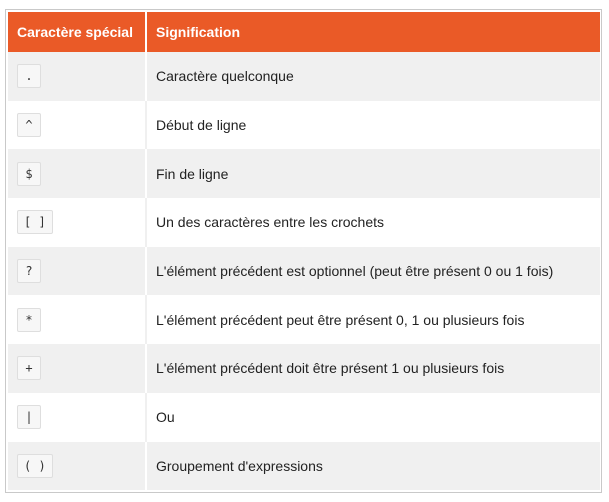 This screenshot has height=502, width=609. What do you see at coordinates (29, 417) in the screenshot?
I see `code-token: |` at bounding box center [29, 417].